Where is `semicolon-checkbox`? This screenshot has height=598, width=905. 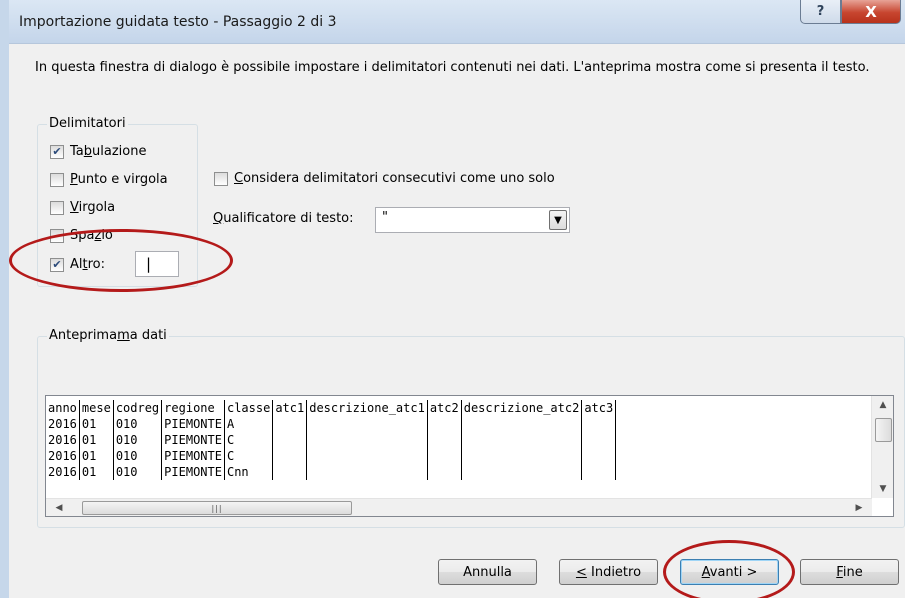
semicolon-checkbox is located at coordinates (57, 179).